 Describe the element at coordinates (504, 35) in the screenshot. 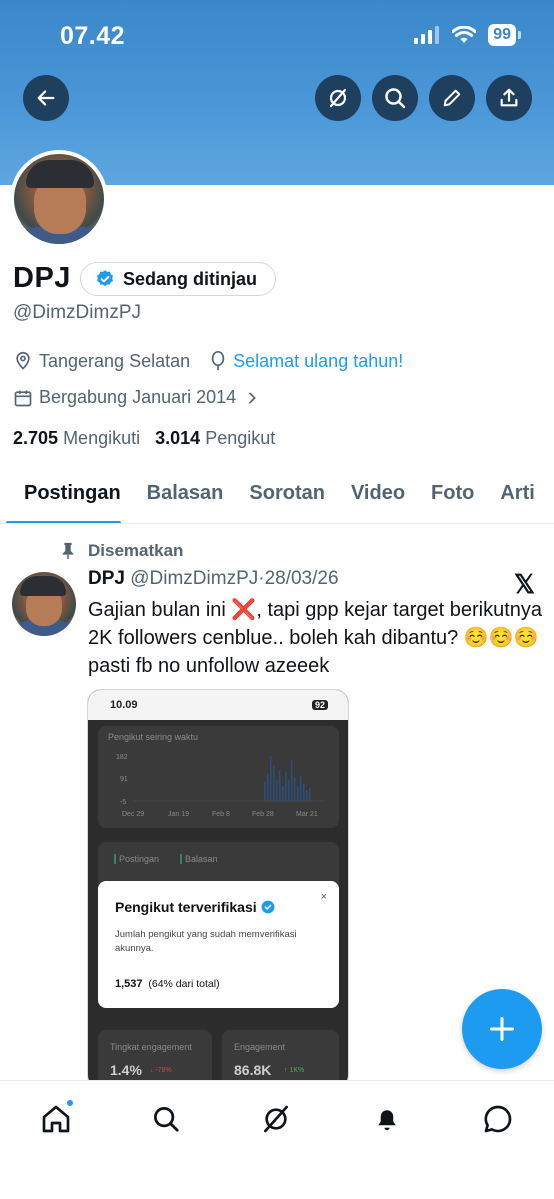

I see `battery-indicator: 99` at that location.